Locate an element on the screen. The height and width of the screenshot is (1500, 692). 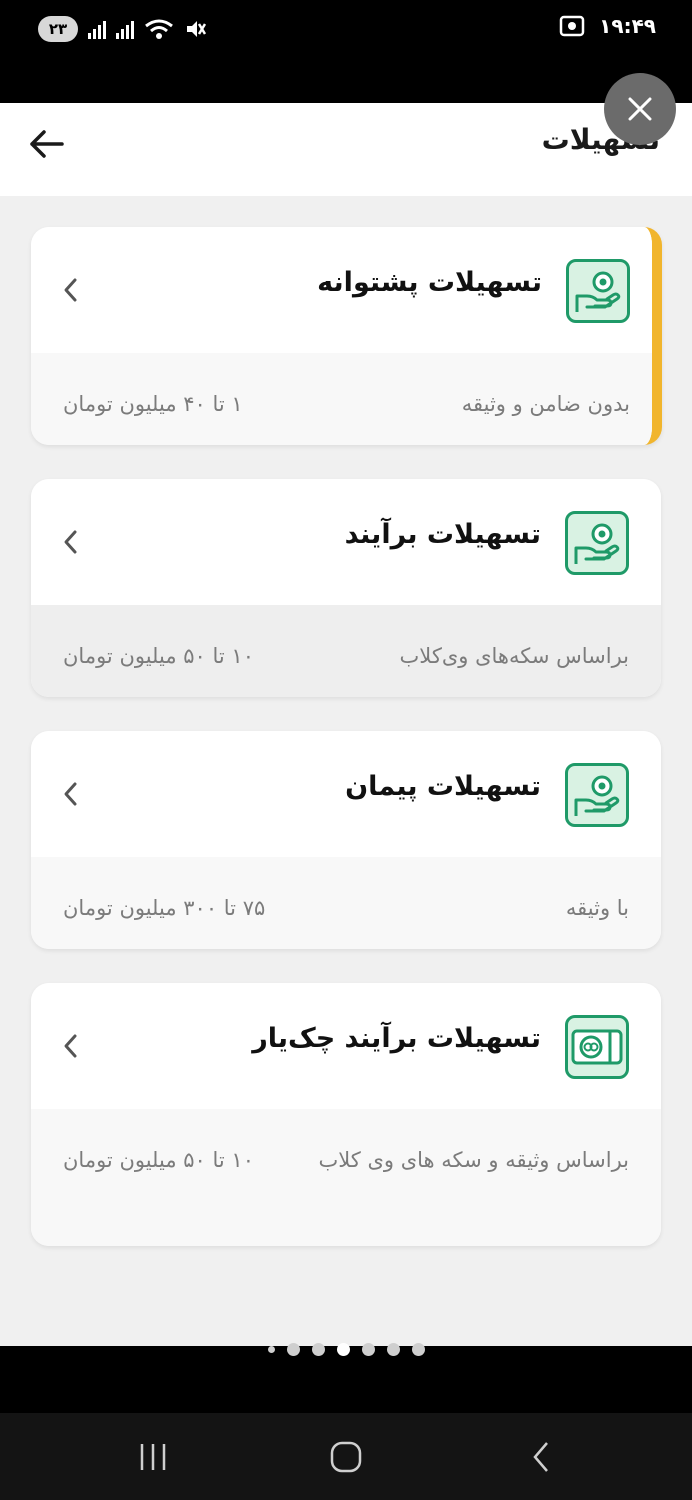
card-condition: براساس سکه‌های وی‌کلاب is located at coordinates (514, 656).